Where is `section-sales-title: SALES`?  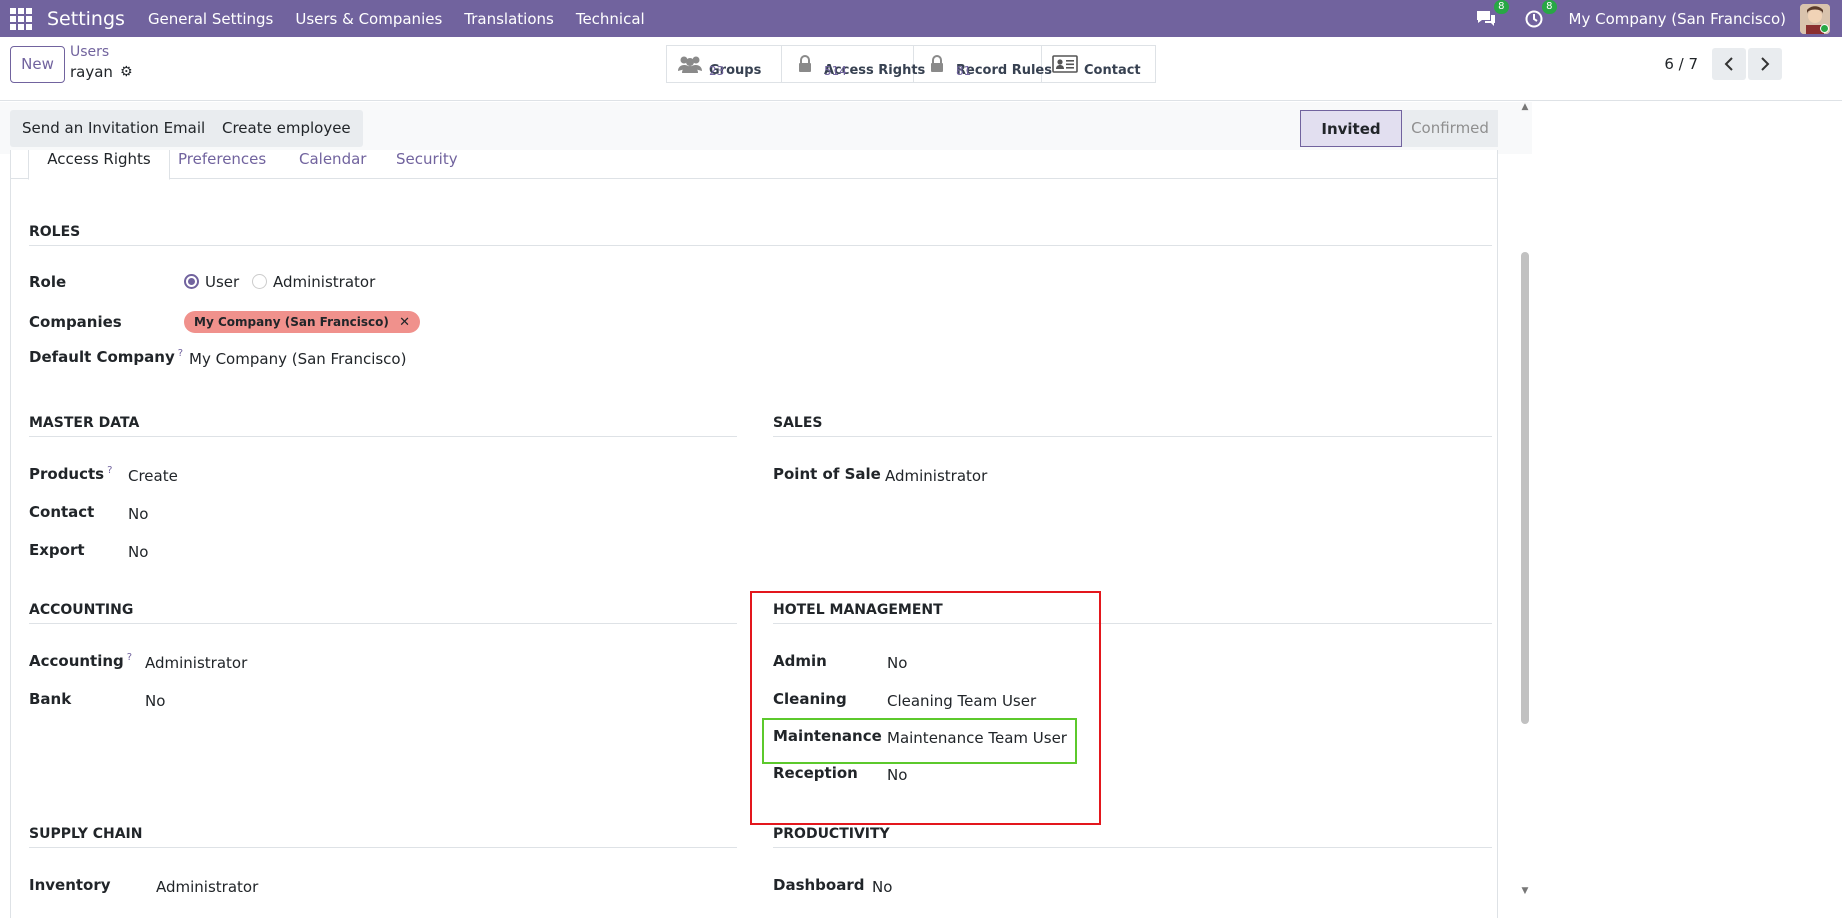 section-sales-title: SALES is located at coordinates (798, 423).